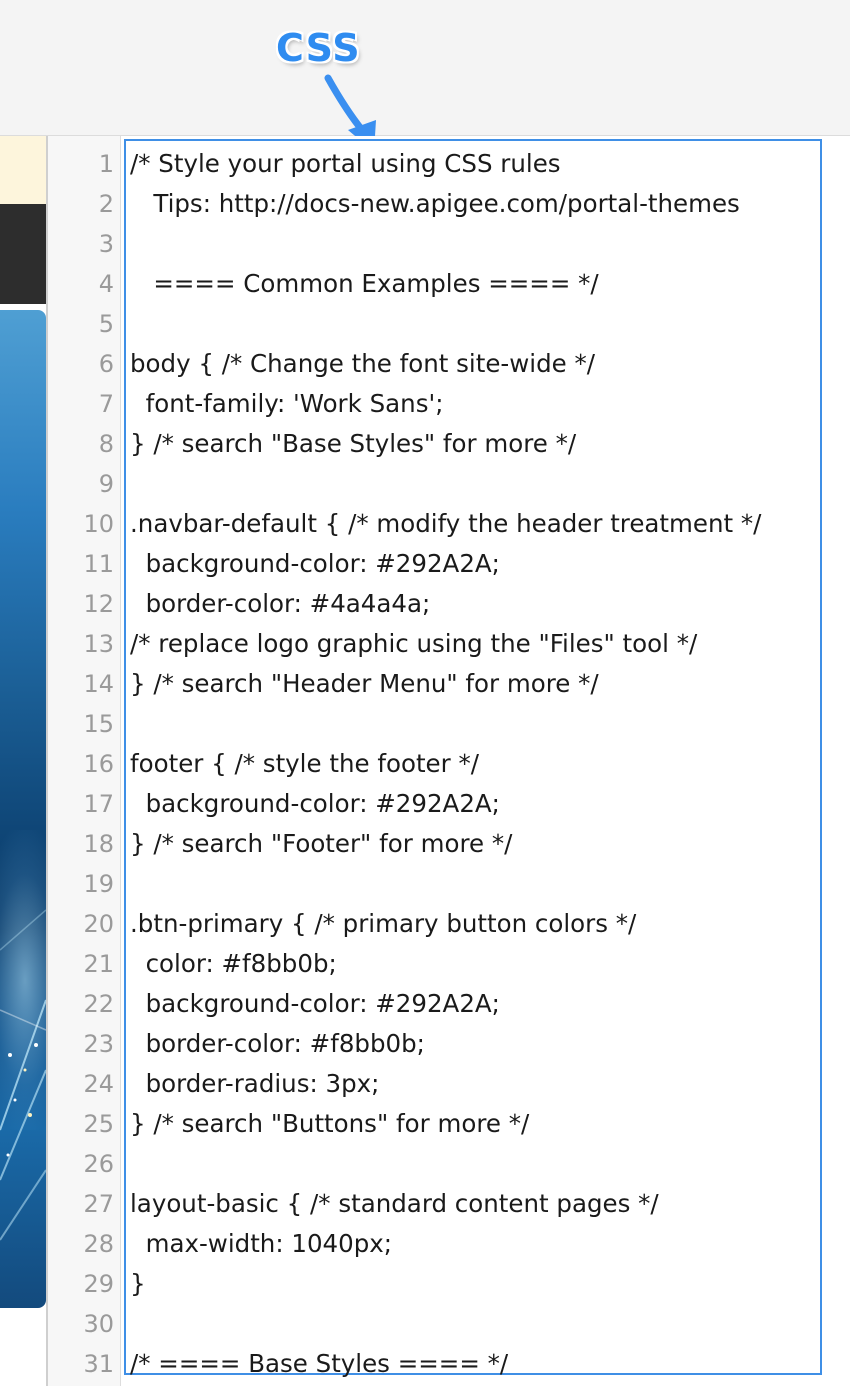 This screenshot has width=850, height=1386. What do you see at coordinates (287, 404) in the screenshot?
I see `code-text: font-family: 'Work Sans';` at bounding box center [287, 404].